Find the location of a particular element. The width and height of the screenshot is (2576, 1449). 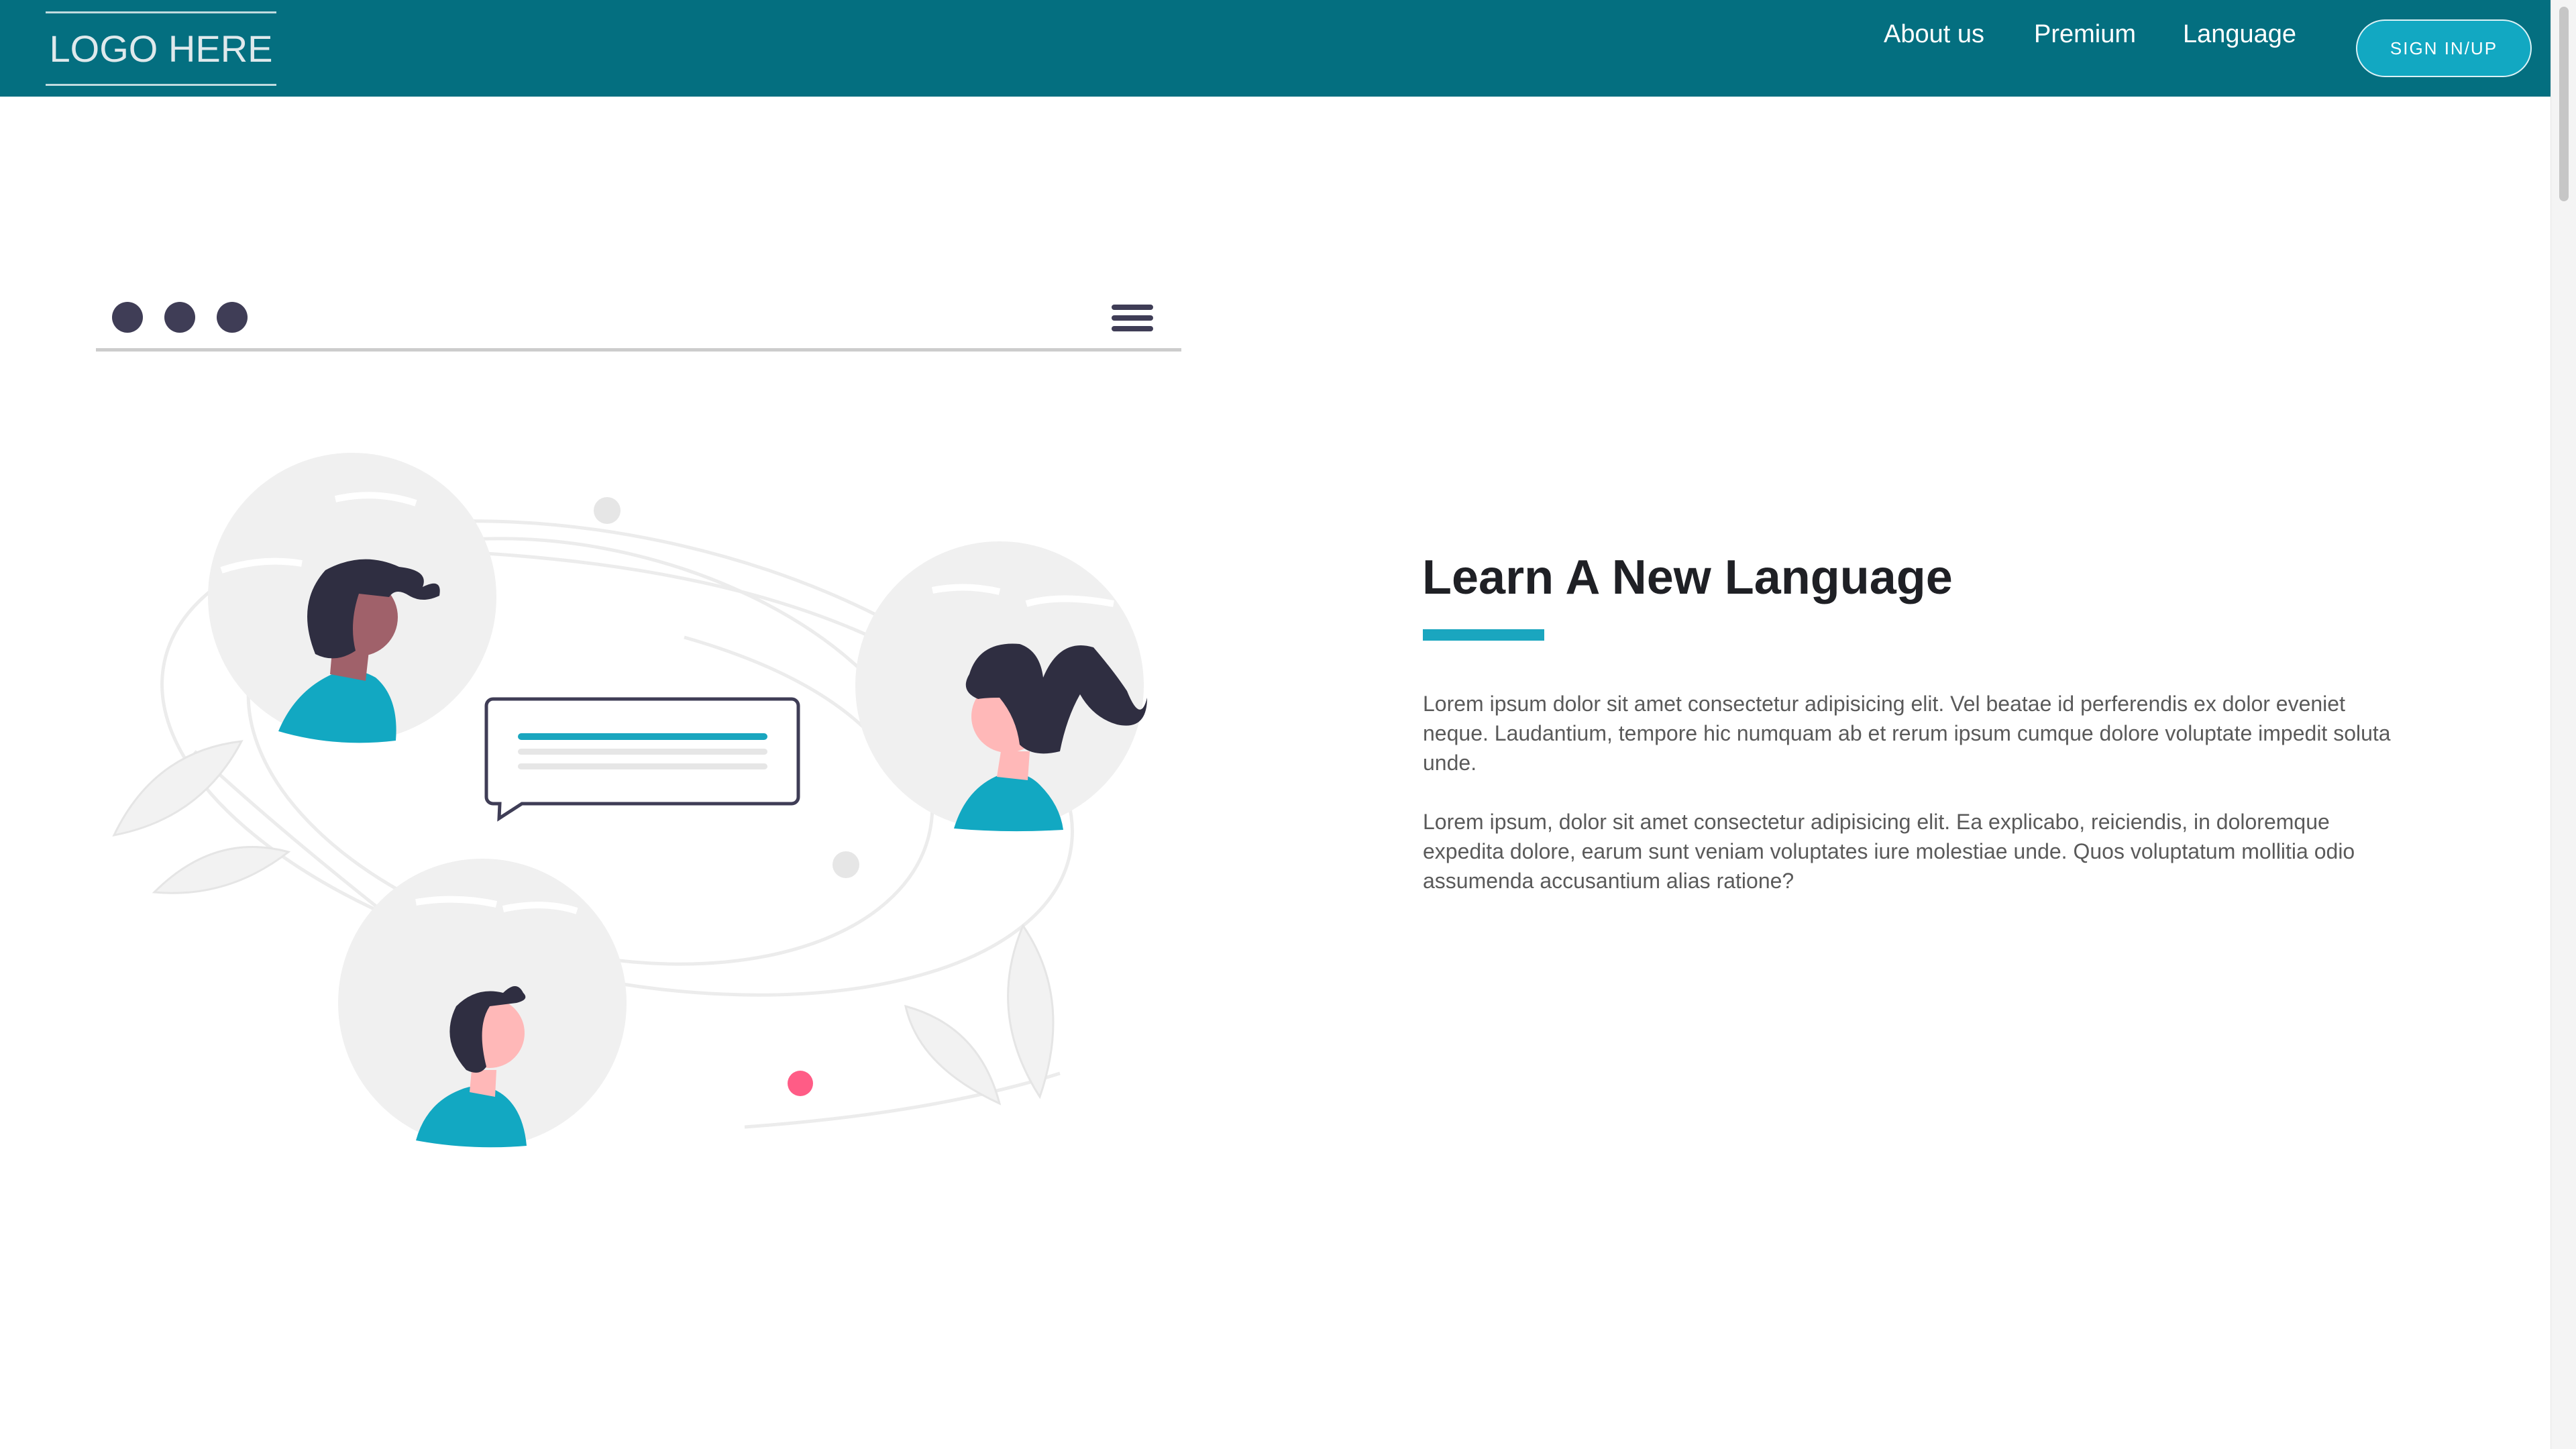

chat-bubble is located at coordinates (642, 759).